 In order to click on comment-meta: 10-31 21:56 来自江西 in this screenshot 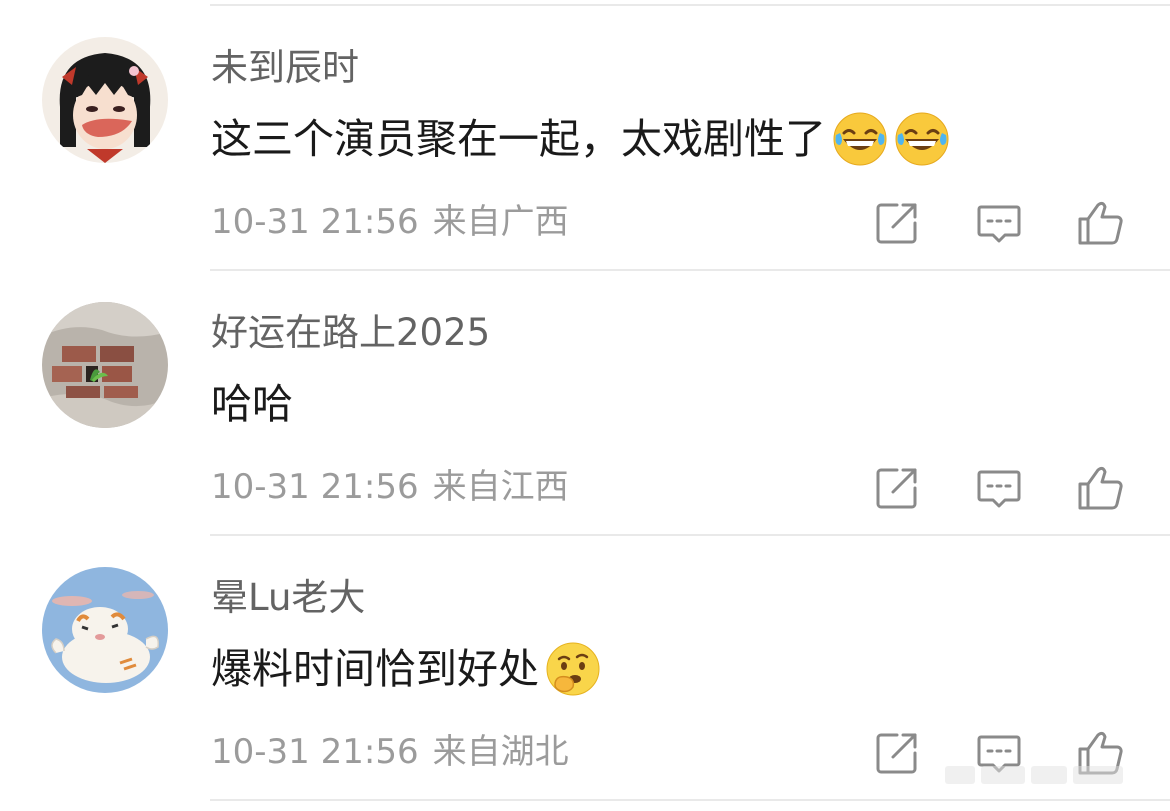, I will do `click(390, 487)`.